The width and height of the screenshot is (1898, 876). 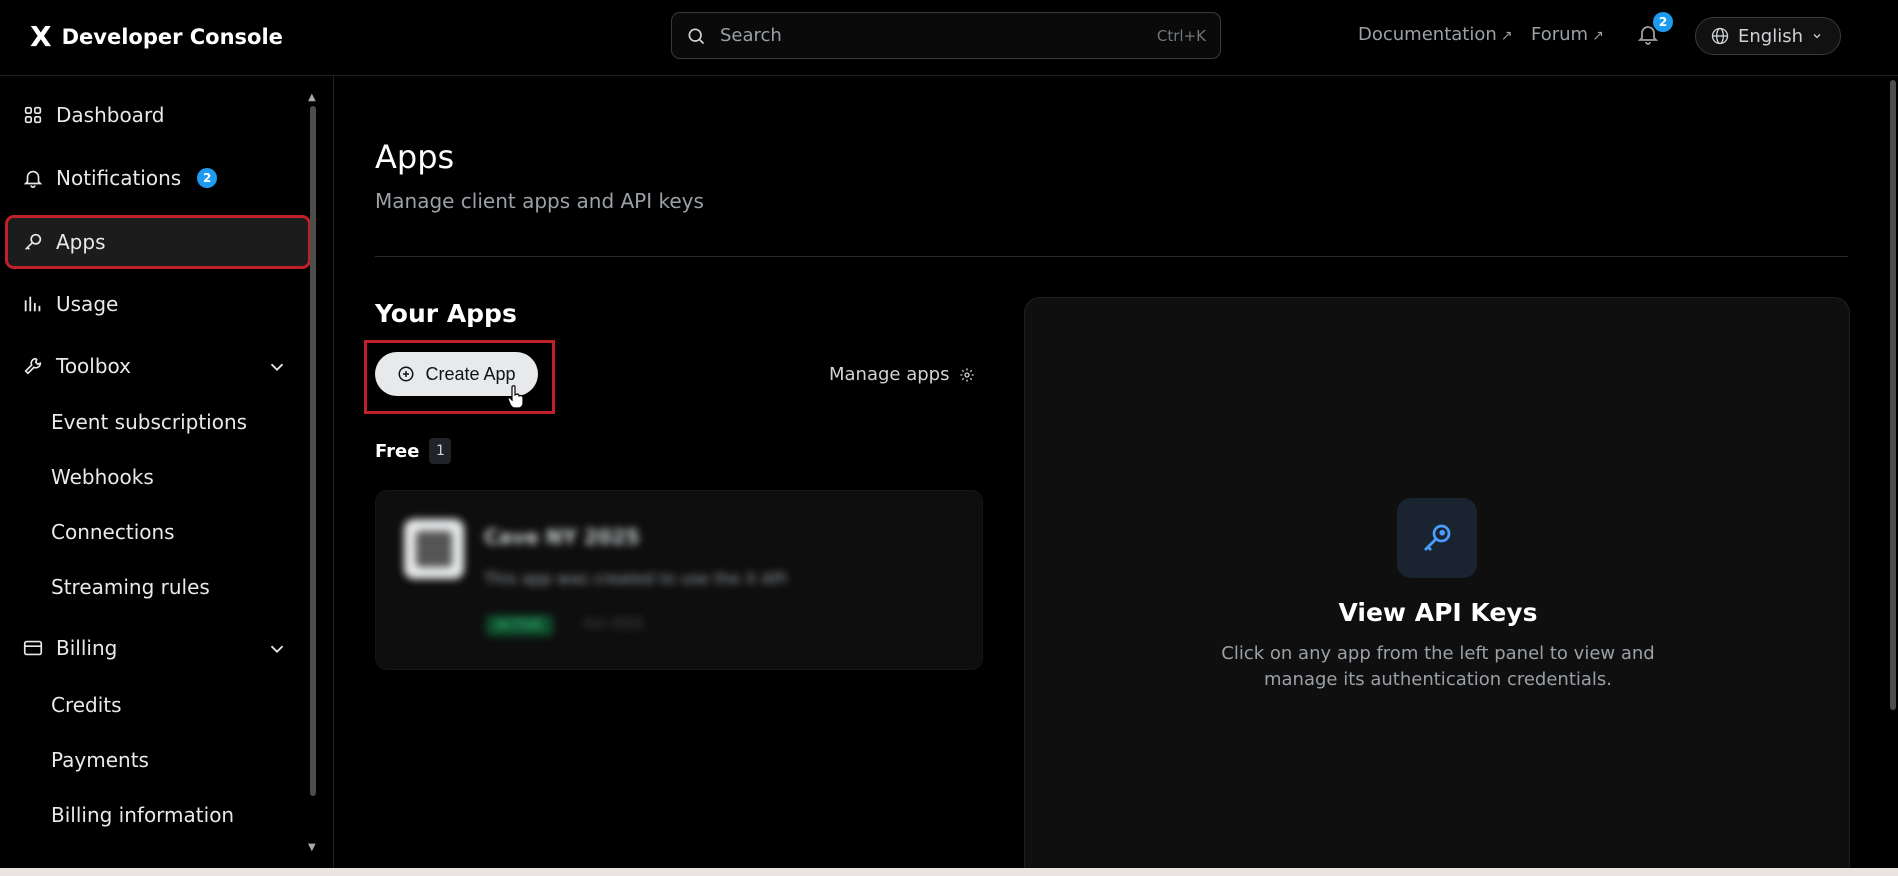 I want to click on page-title: Apps, so click(x=415, y=157).